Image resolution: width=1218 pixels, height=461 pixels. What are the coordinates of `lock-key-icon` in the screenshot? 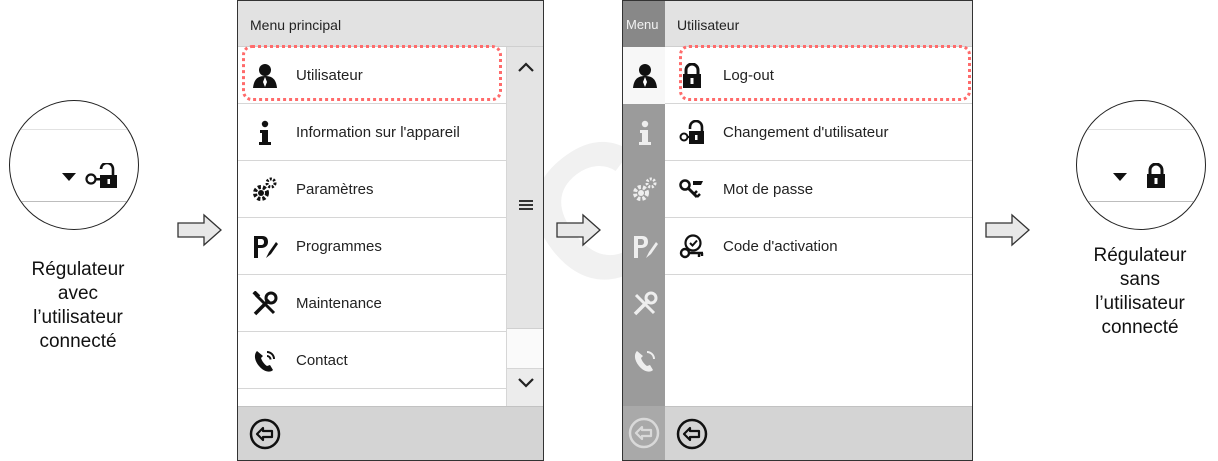 It's located at (691, 132).